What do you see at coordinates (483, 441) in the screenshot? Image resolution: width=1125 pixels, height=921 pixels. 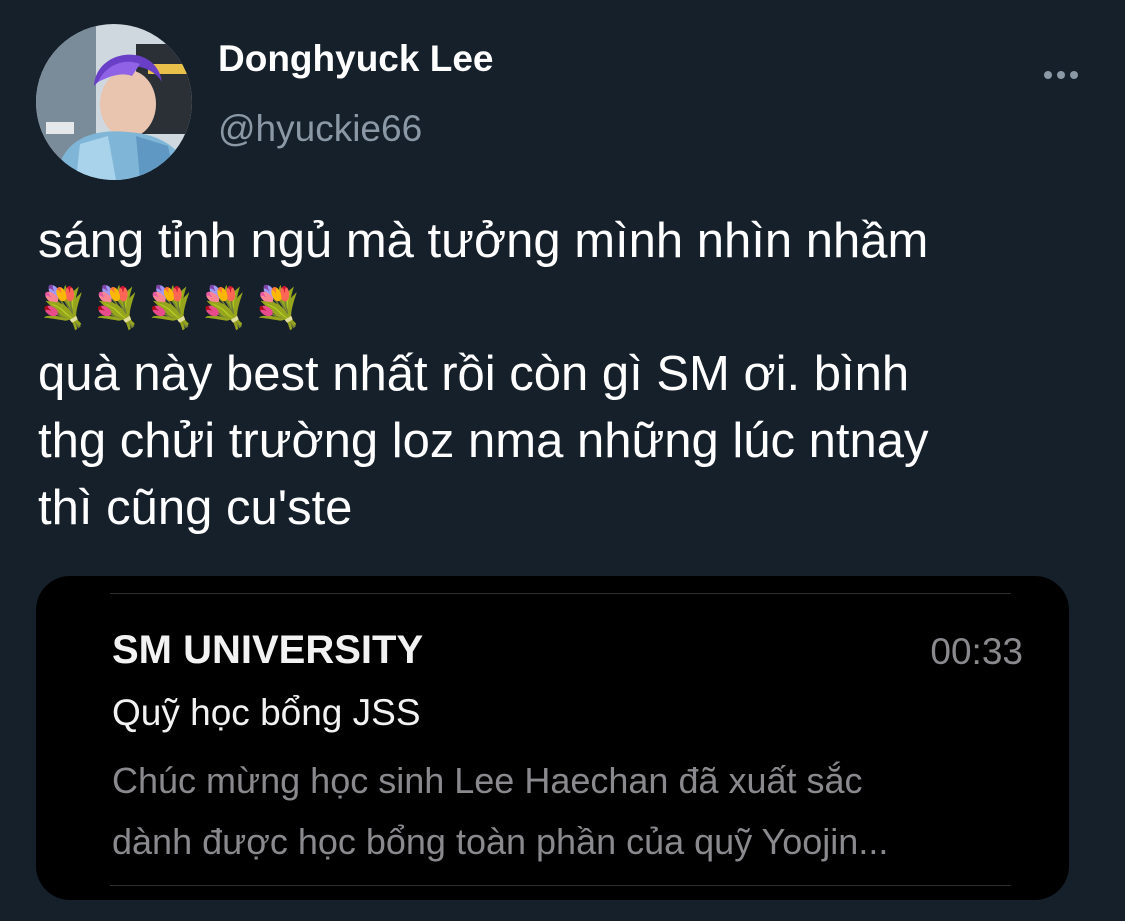 I see `tweet-text-line: thg chửi trường loz nma những lúc ntnay` at bounding box center [483, 441].